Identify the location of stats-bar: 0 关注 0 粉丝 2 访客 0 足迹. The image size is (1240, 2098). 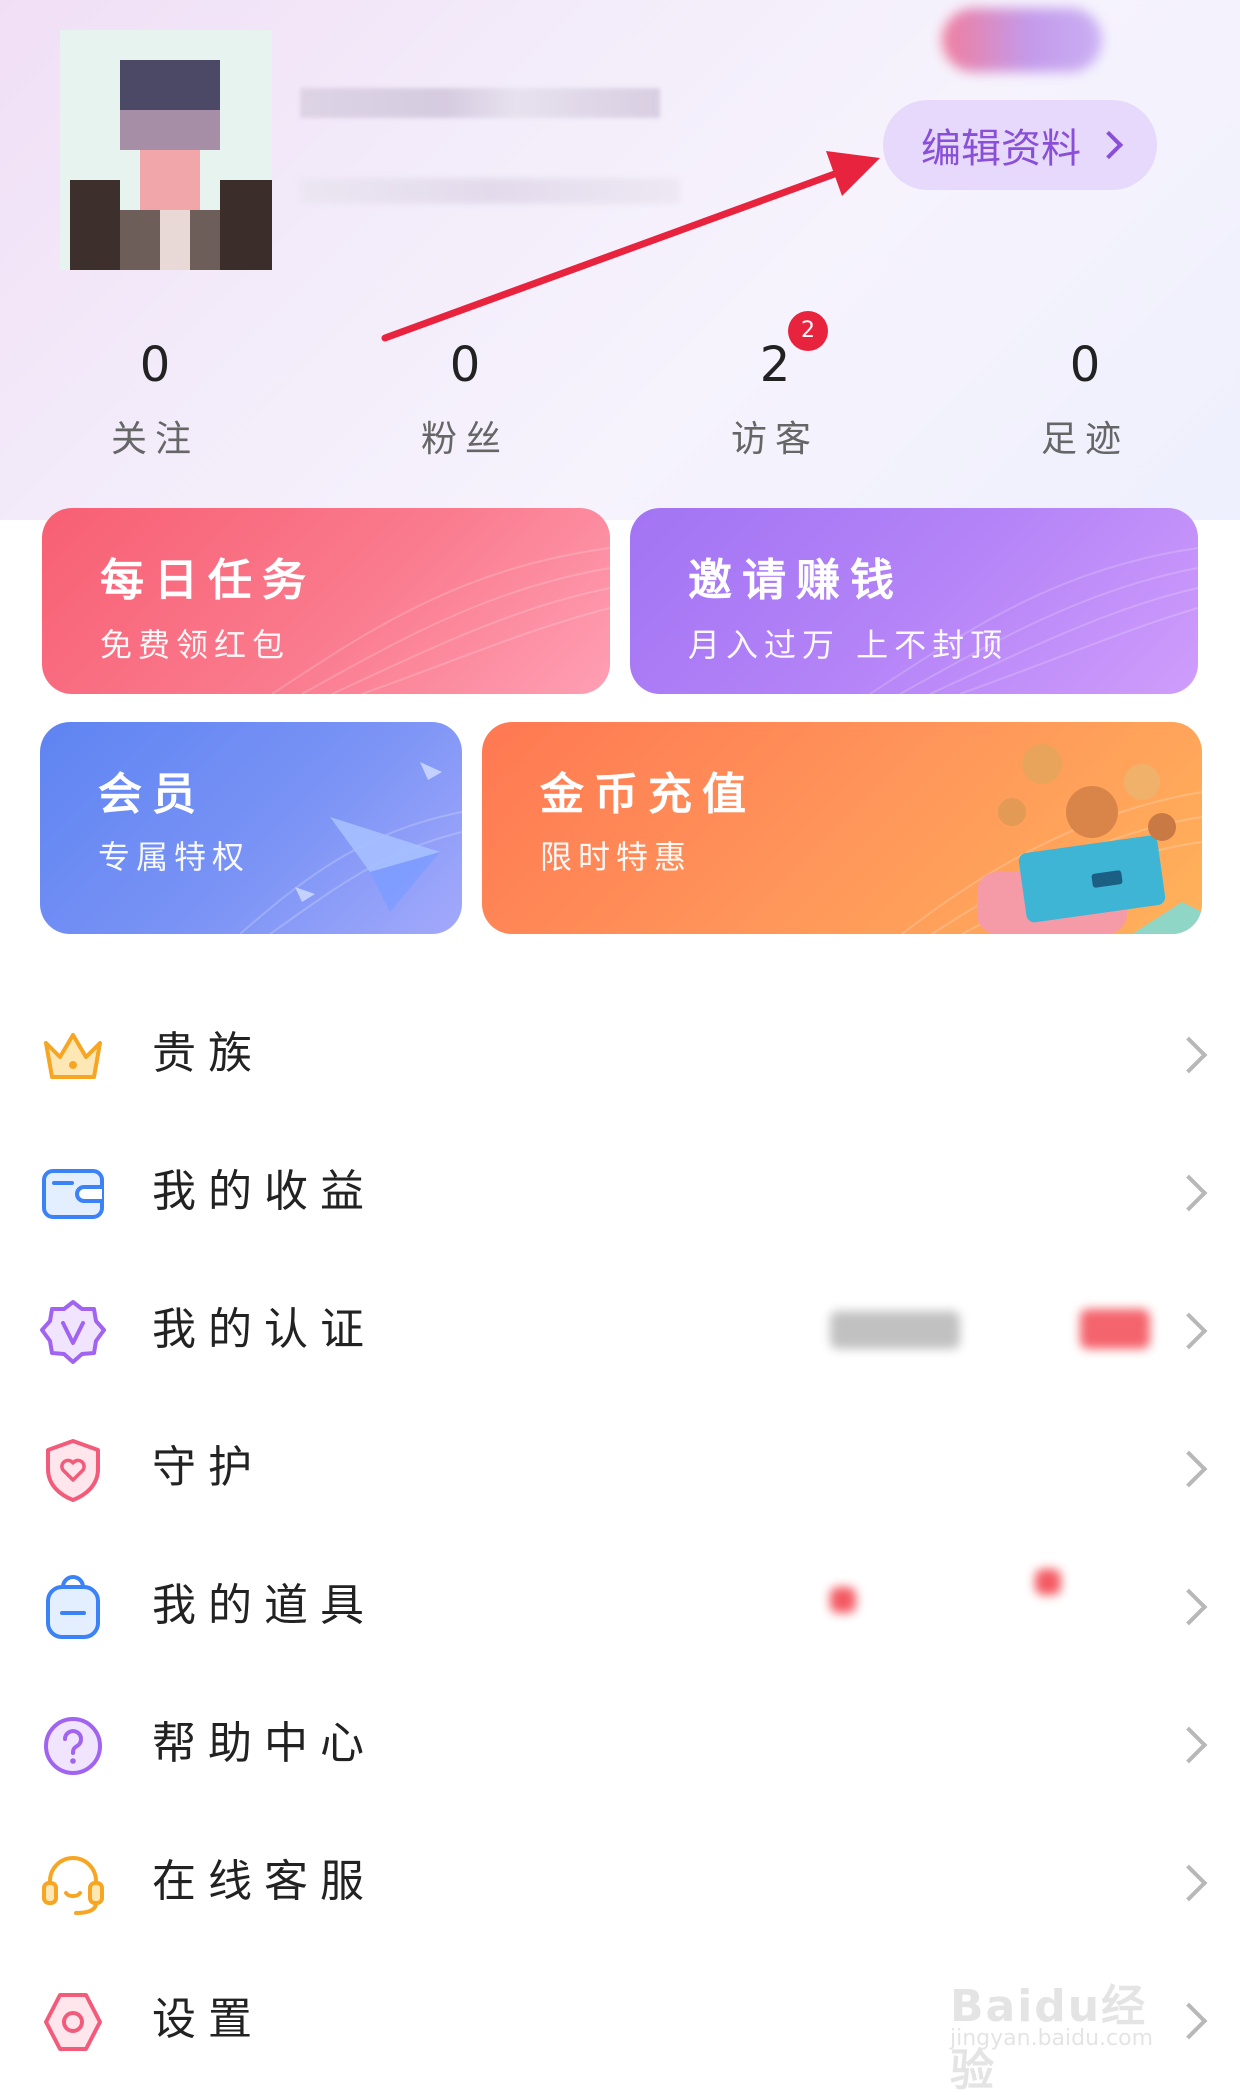
(620, 405).